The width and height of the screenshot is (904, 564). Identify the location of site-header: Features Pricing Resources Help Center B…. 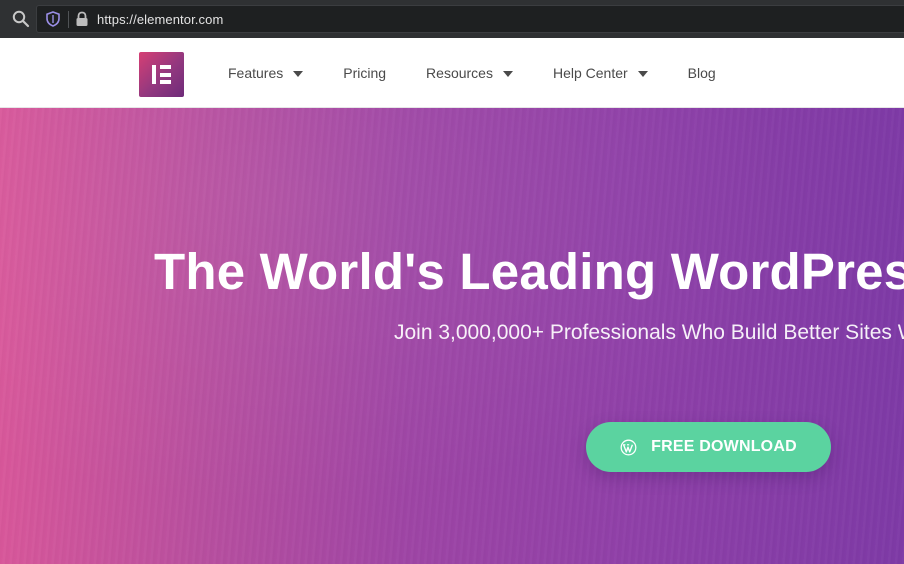
(452, 73).